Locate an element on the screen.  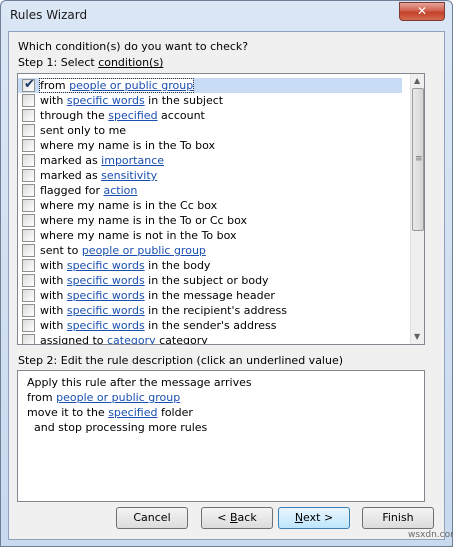
condition-text: where my name is in the To box is located at coordinates (127, 145).